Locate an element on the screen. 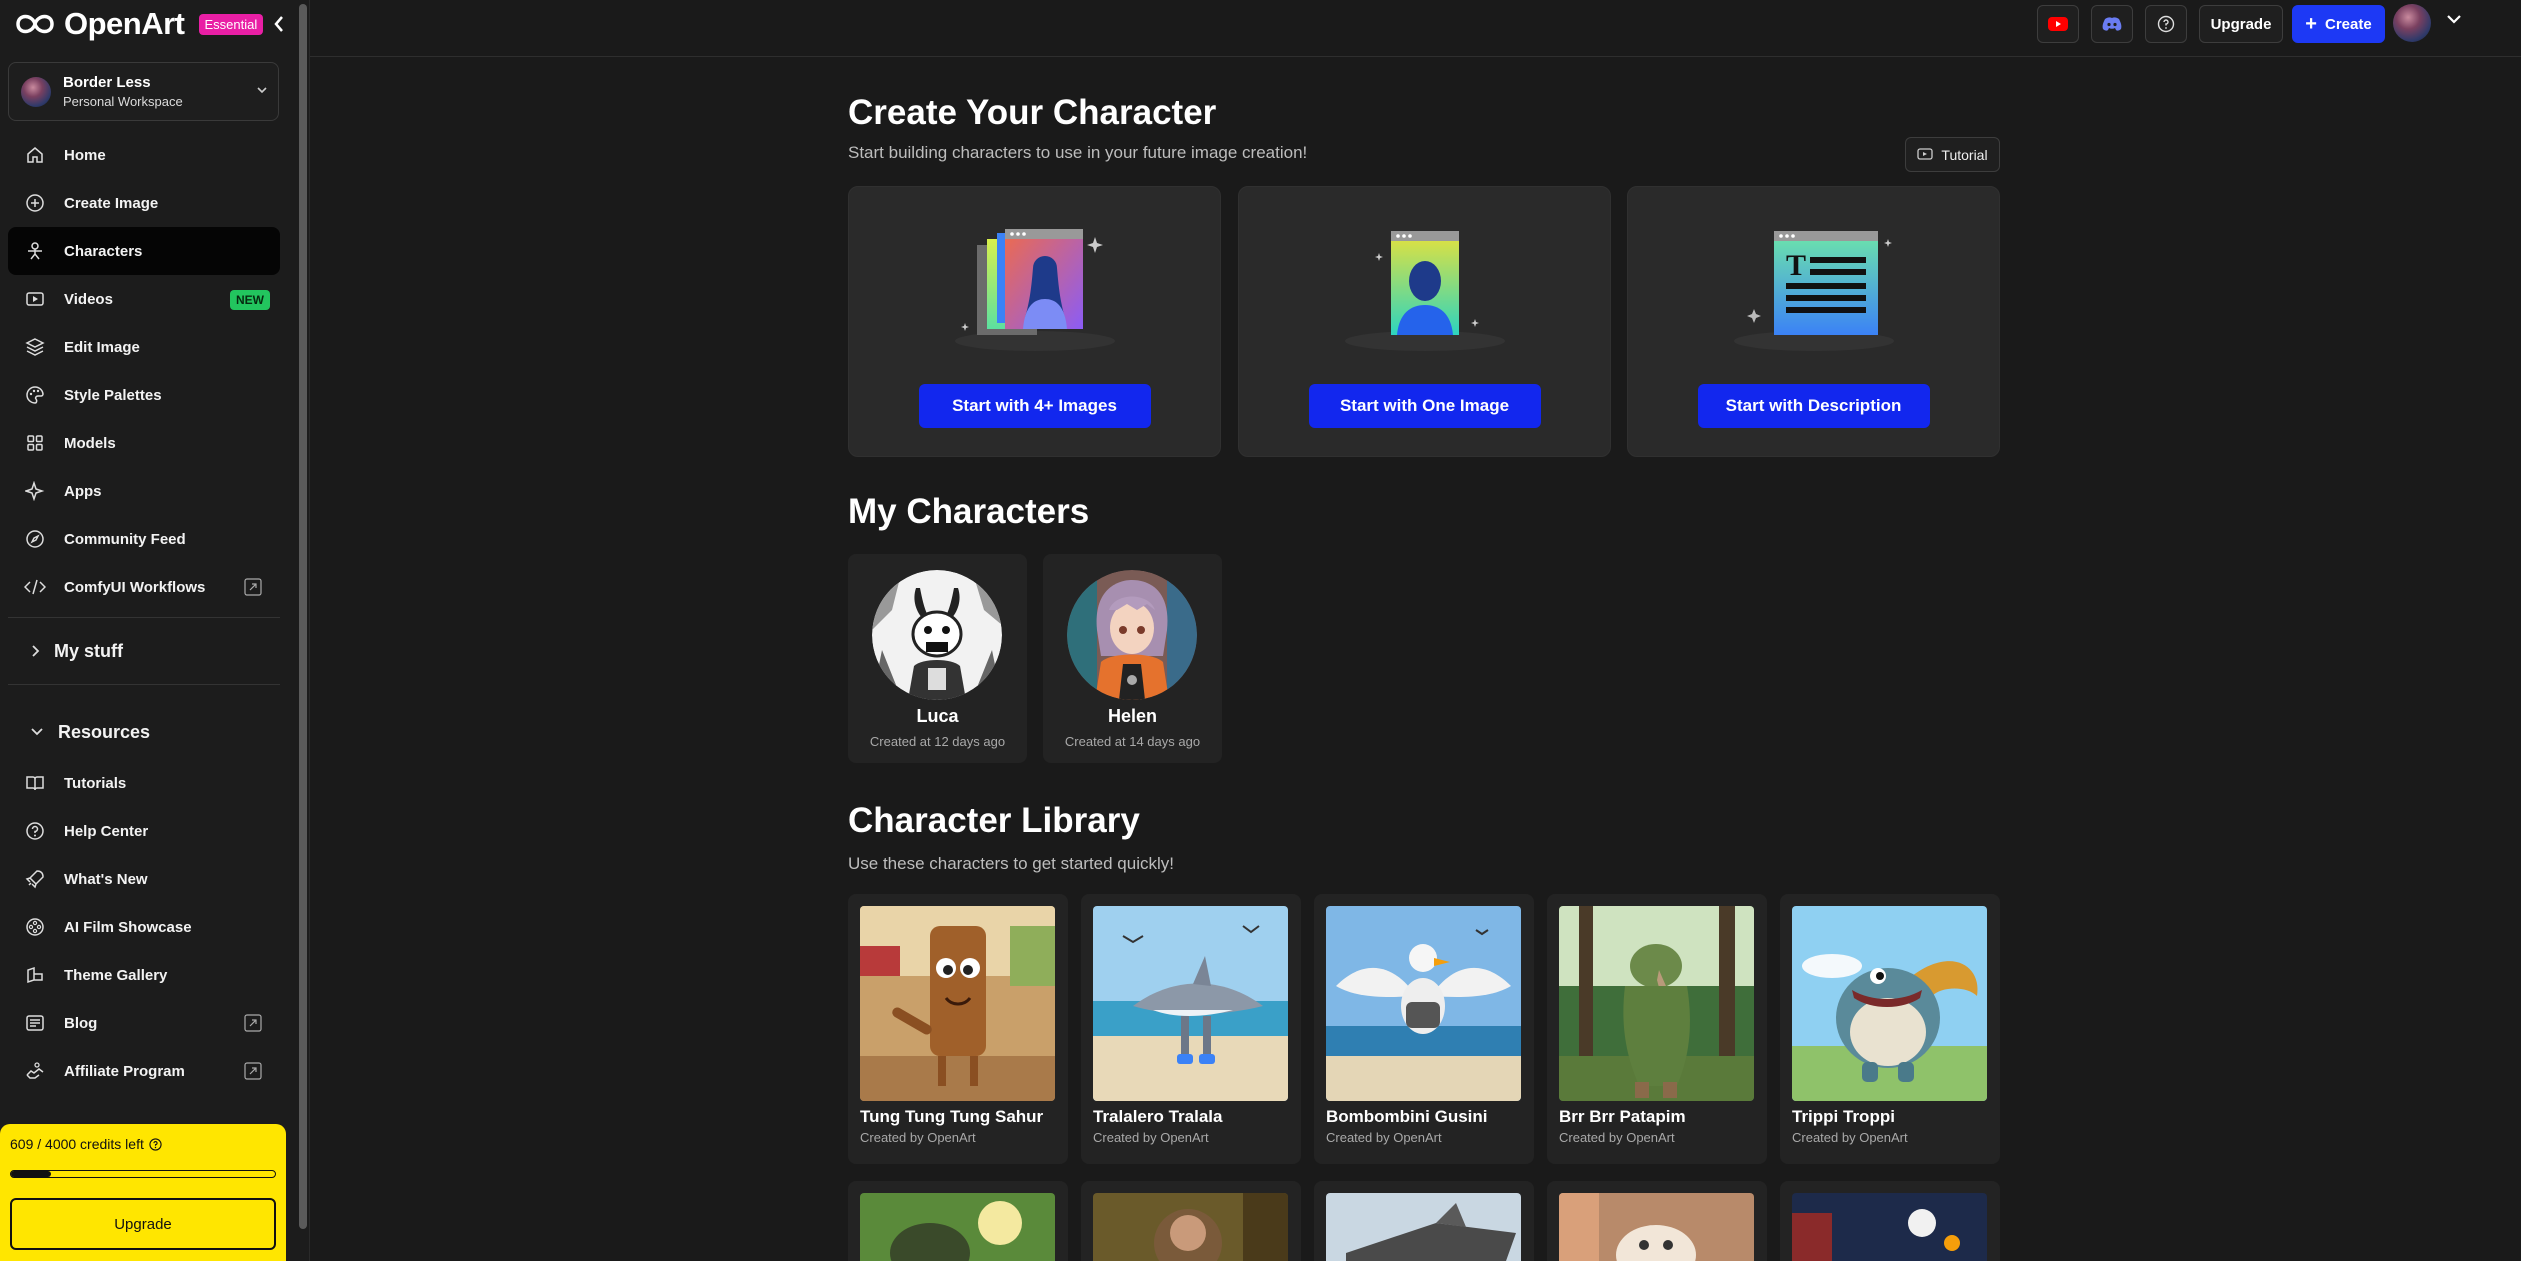 This screenshot has width=2521, height=1261. character-created: Created at 12 days ago is located at coordinates (937, 741).